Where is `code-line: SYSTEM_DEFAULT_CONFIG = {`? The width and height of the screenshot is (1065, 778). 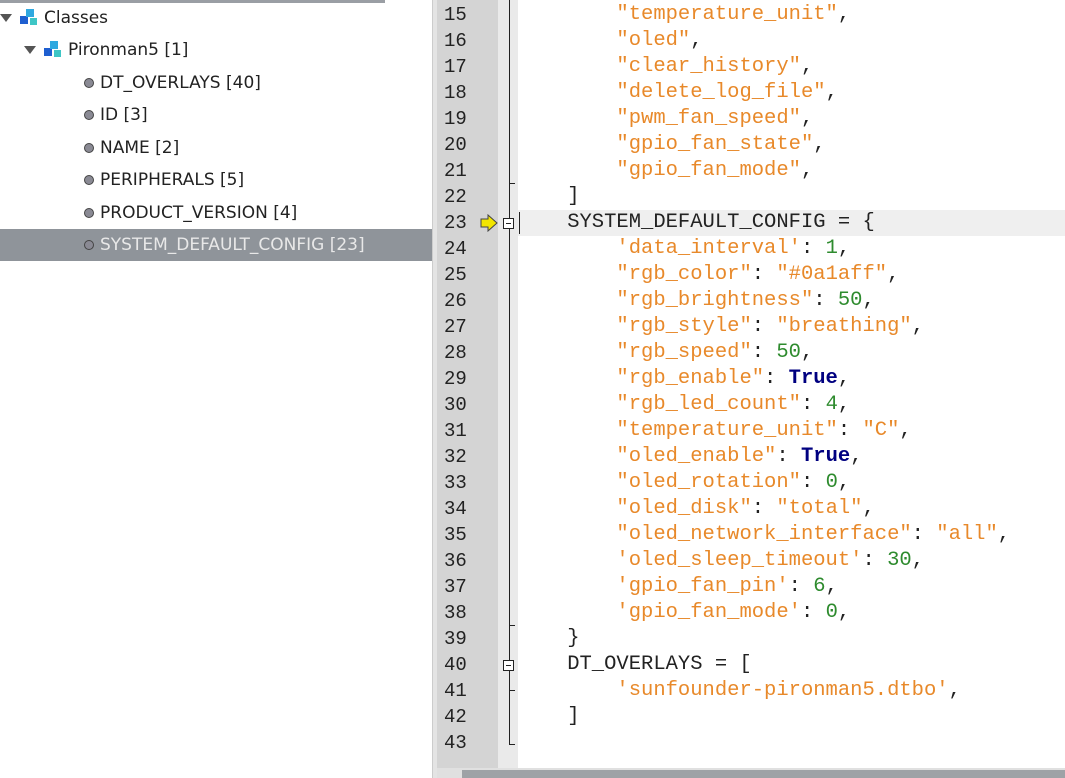 code-line: SYSTEM_DEFAULT_CONFIG = { is located at coordinates (791, 223).